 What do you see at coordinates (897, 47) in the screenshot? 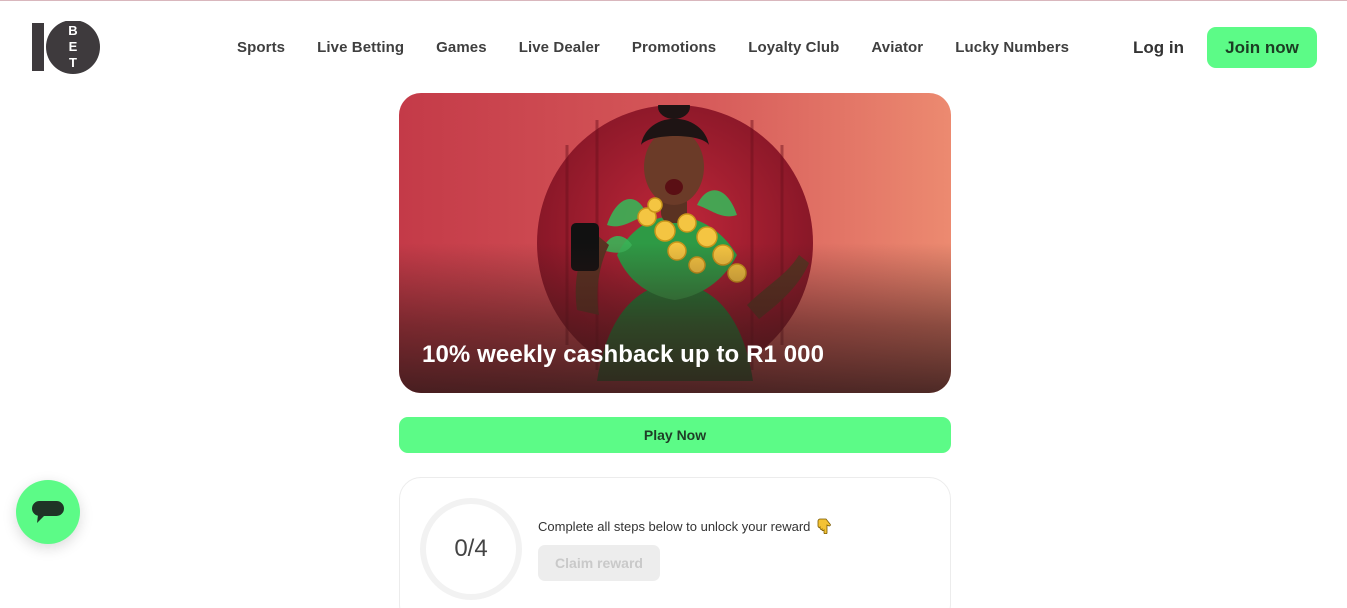
I see `nav-item-aviator: Aviator` at bounding box center [897, 47].